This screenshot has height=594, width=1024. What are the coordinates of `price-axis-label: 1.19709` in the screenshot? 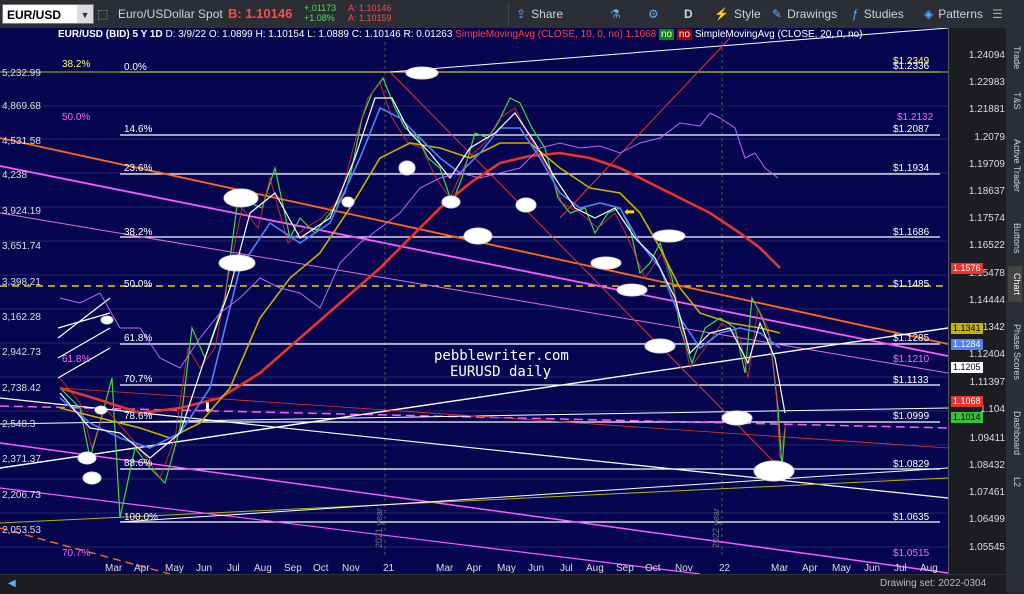 It's located at (986, 164).